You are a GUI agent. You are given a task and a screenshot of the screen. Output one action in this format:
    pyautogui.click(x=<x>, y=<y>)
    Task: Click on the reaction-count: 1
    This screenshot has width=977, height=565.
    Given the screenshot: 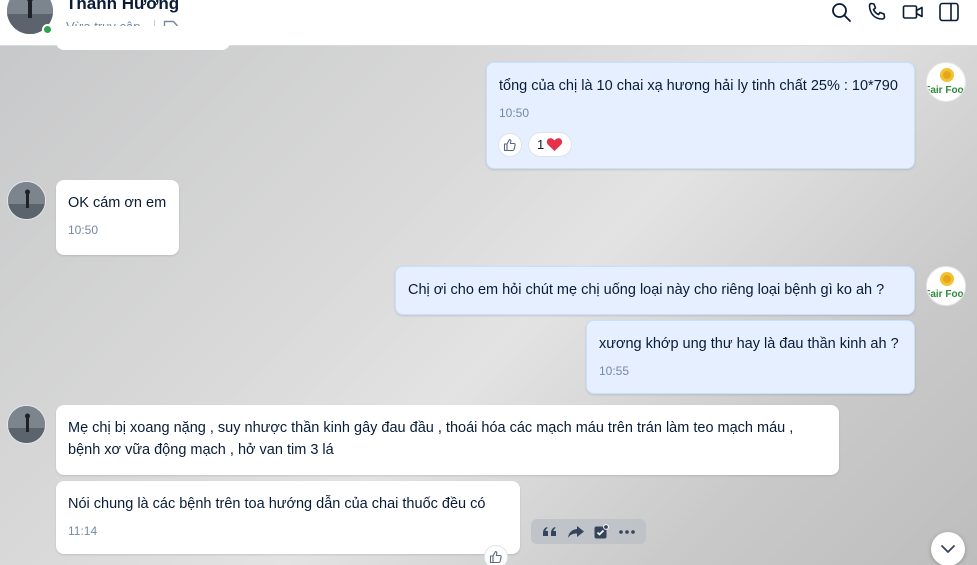 What is the action you would take?
    pyautogui.click(x=550, y=144)
    